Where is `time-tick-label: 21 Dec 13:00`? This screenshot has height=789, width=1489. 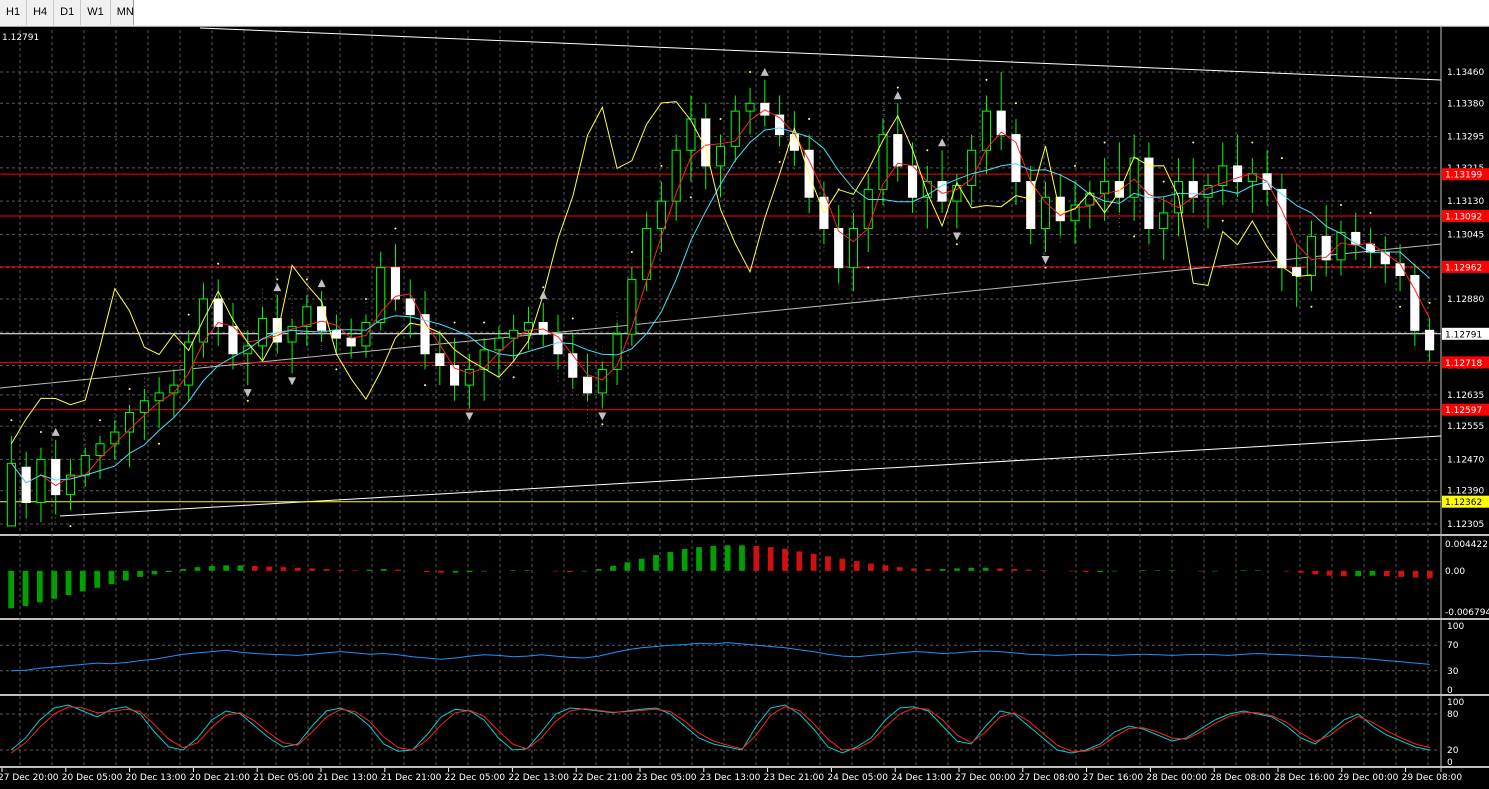
time-tick-label: 21 Dec 13:00 is located at coordinates (347, 778).